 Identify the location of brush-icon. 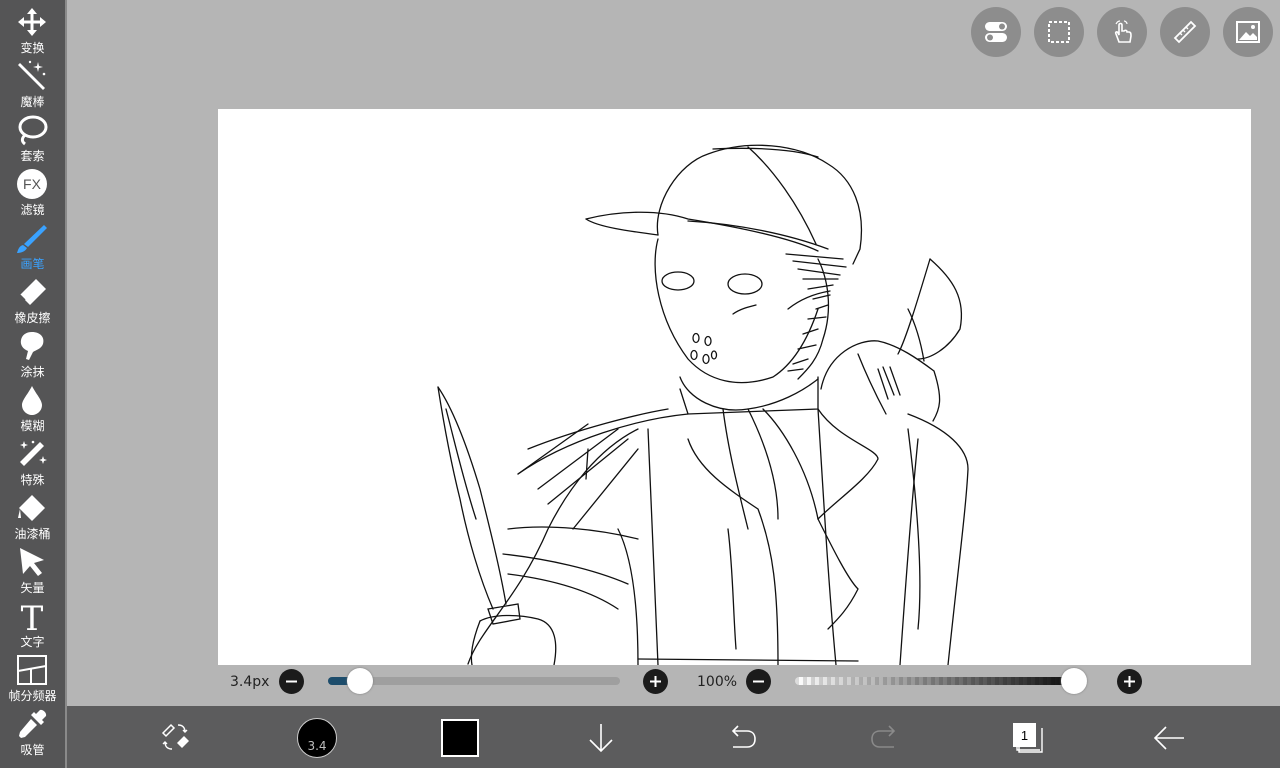
(32, 239).